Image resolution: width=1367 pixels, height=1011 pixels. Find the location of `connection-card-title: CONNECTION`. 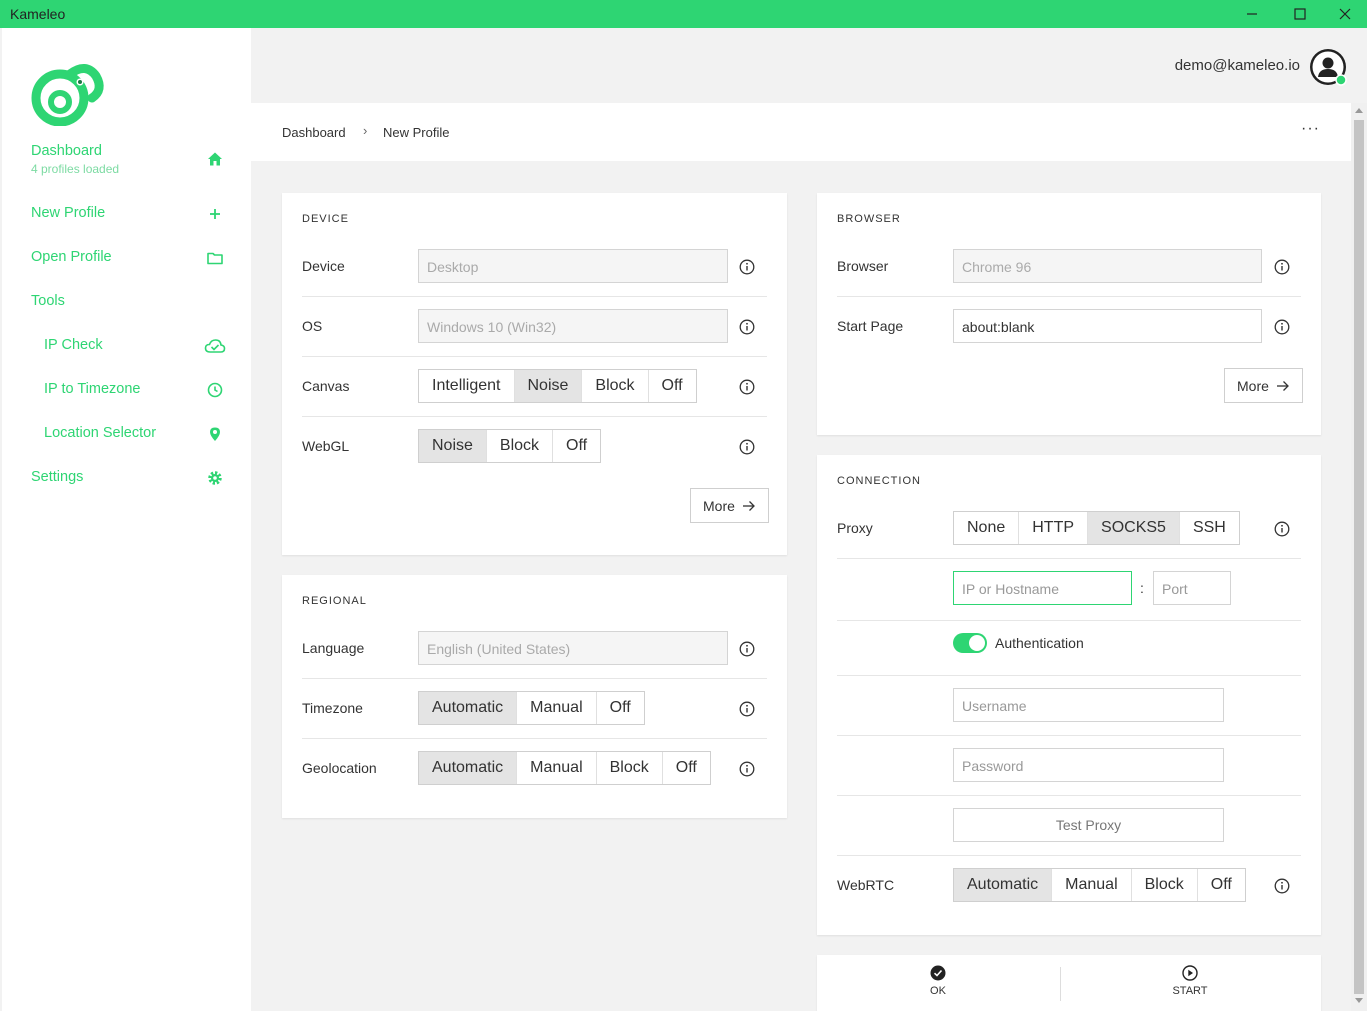

connection-card-title: CONNECTION is located at coordinates (879, 481).